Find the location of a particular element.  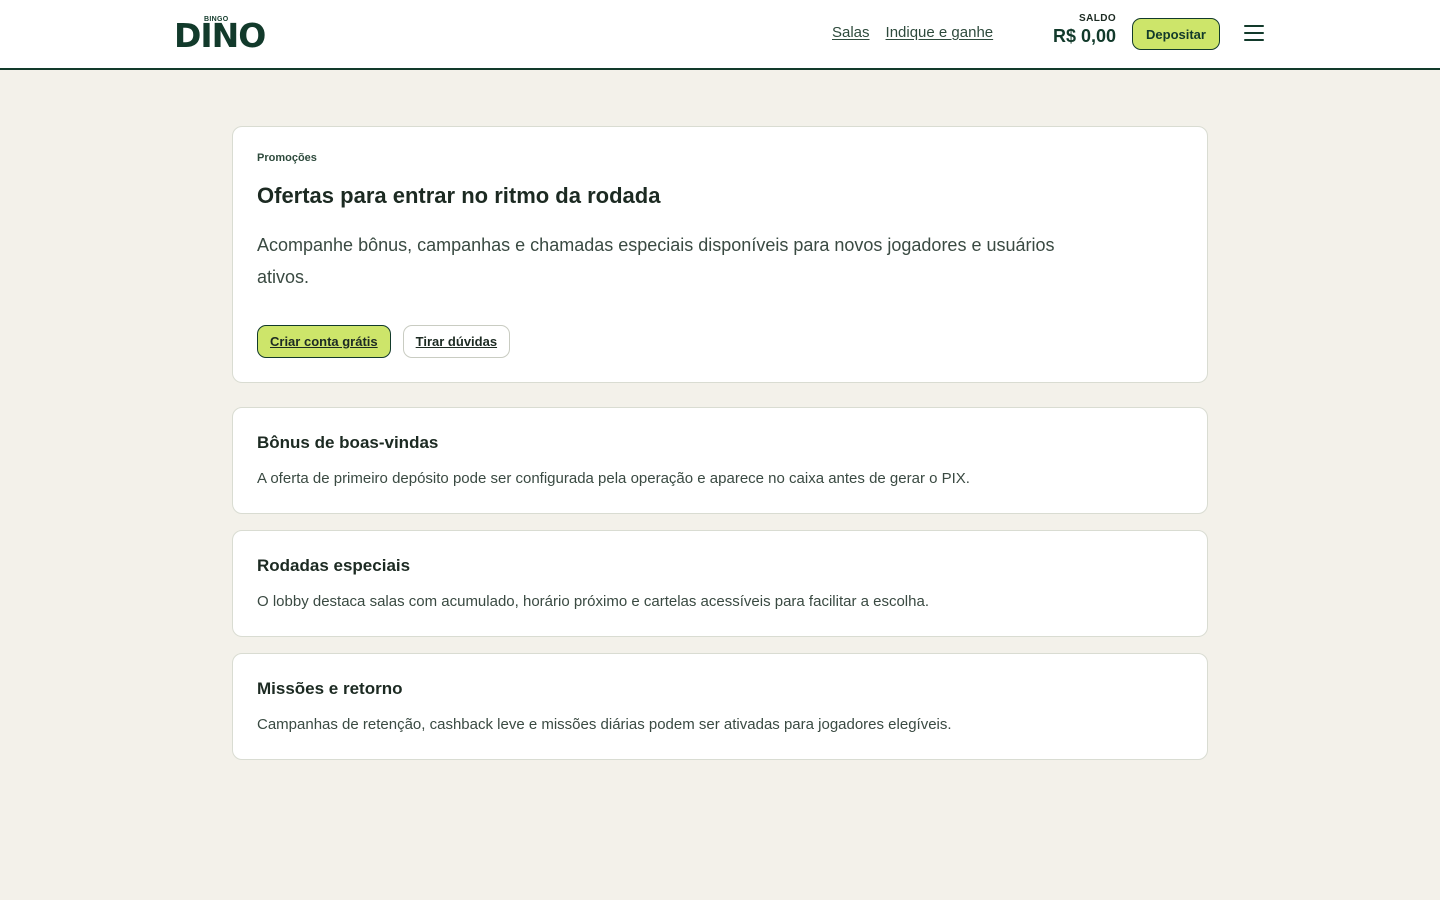

balance-value: R$ 0,00 is located at coordinates (1084, 36).